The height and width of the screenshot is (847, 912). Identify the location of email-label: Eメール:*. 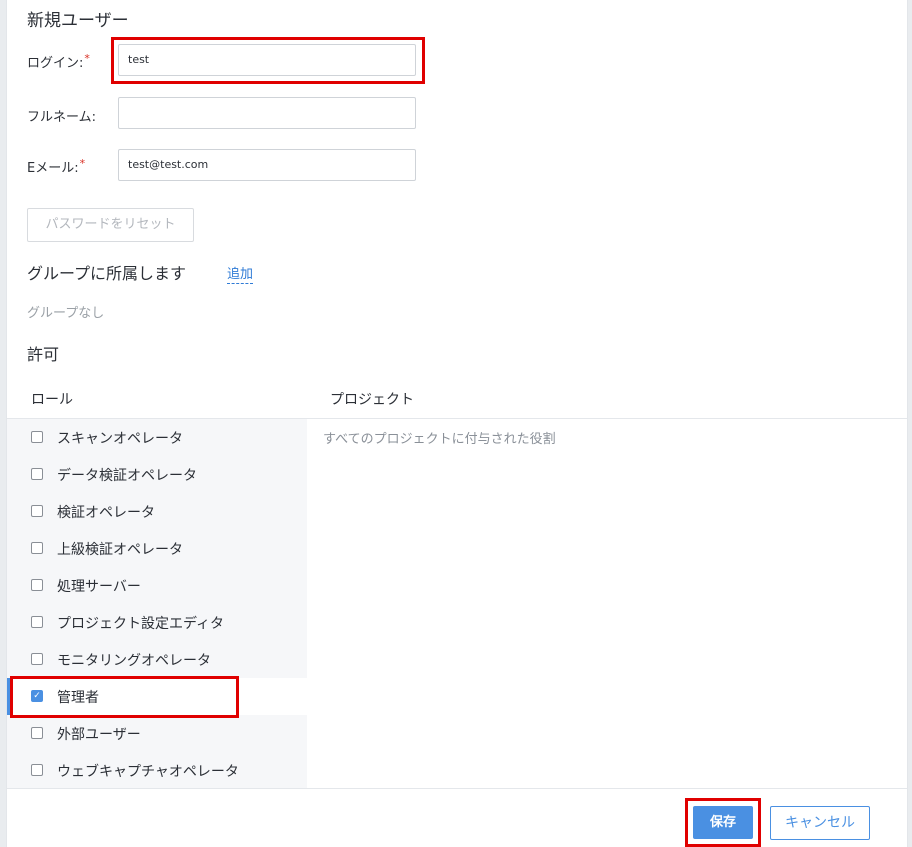
(56, 166).